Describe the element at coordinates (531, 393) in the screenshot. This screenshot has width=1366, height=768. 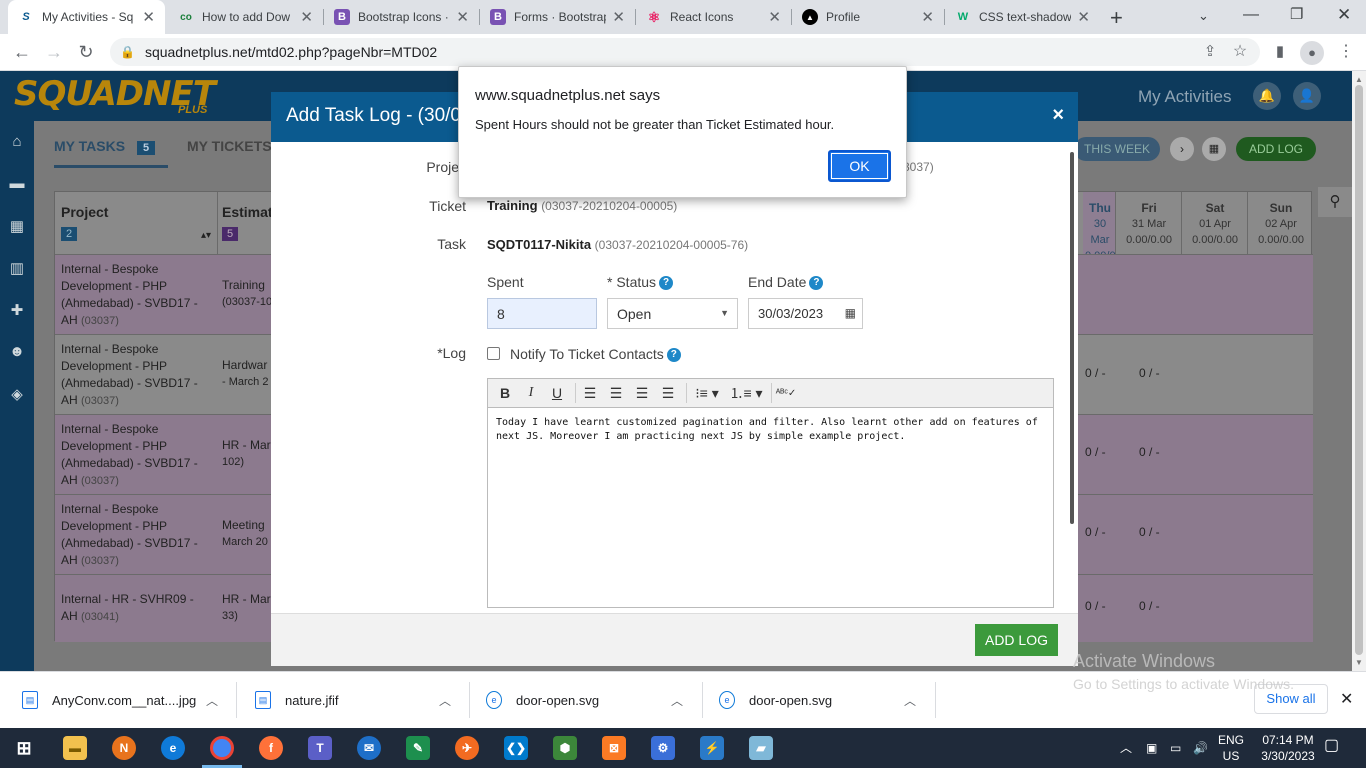
I see `italic-icon: I` at that location.